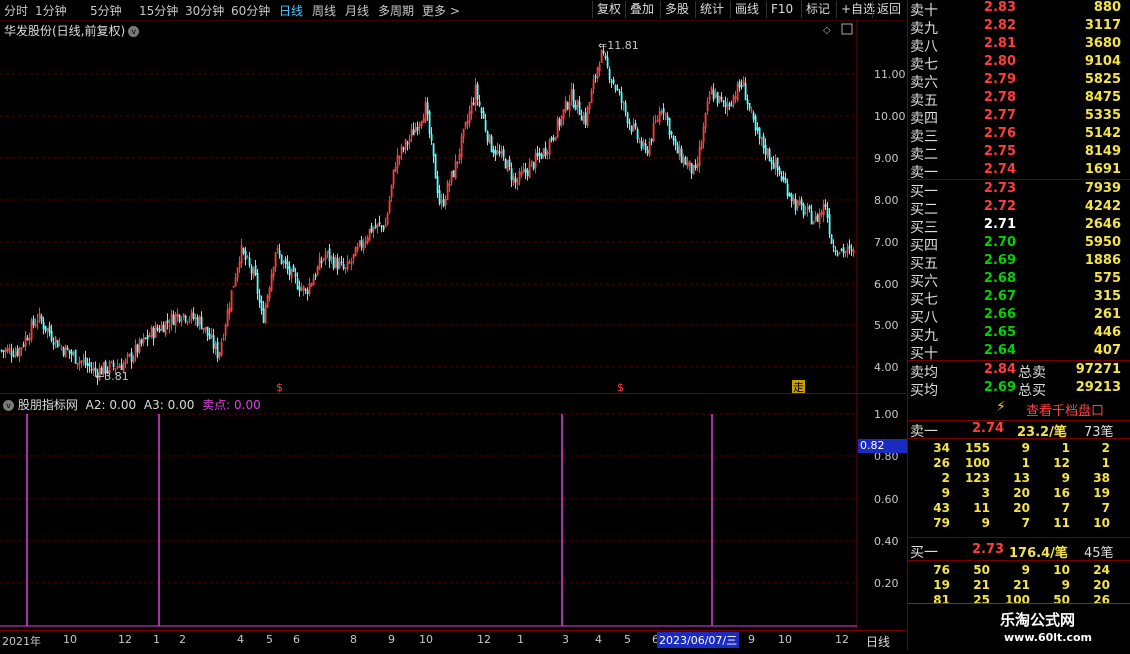 This screenshot has width=1130, height=654. Describe the element at coordinates (1102, 61) in the screenshot. I see `ask-volume: 9104` at that location.